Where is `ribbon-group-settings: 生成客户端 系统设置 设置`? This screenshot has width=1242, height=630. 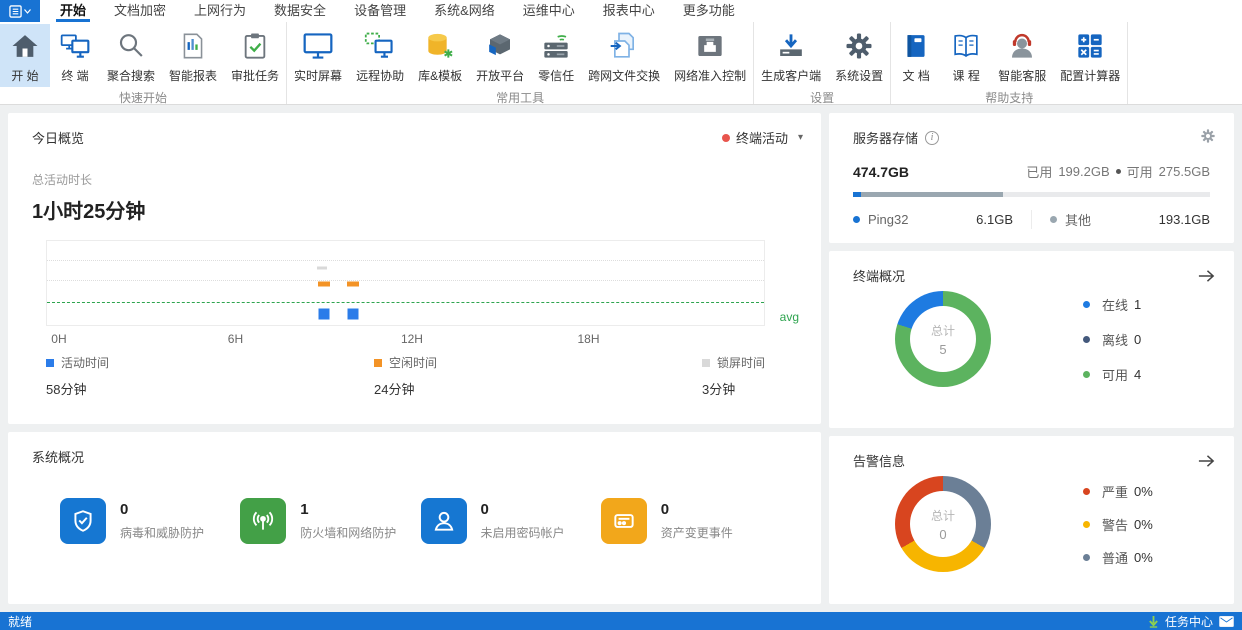
ribbon-group-settings: 生成客户端 系统设置 设置 is located at coordinates (823, 63).